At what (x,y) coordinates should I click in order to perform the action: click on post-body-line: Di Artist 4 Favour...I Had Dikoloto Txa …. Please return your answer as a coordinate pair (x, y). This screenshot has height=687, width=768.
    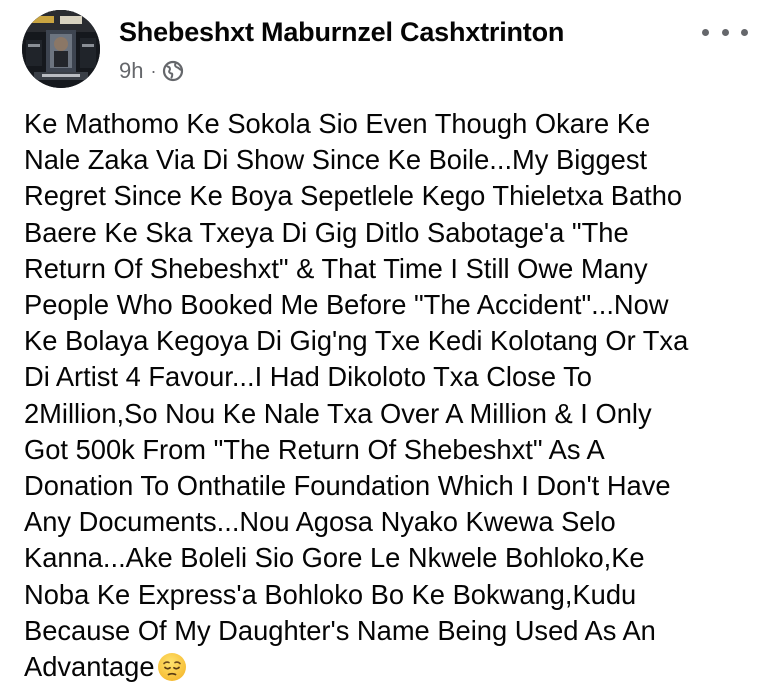
    Looking at the image, I should click on (308, 377).